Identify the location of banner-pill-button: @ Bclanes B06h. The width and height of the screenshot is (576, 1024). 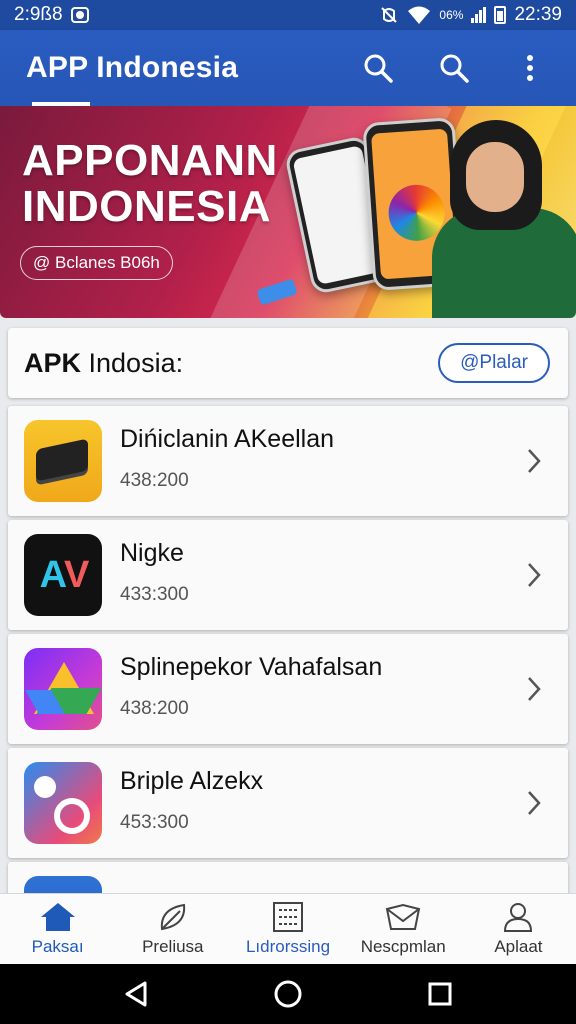
(96, 263).